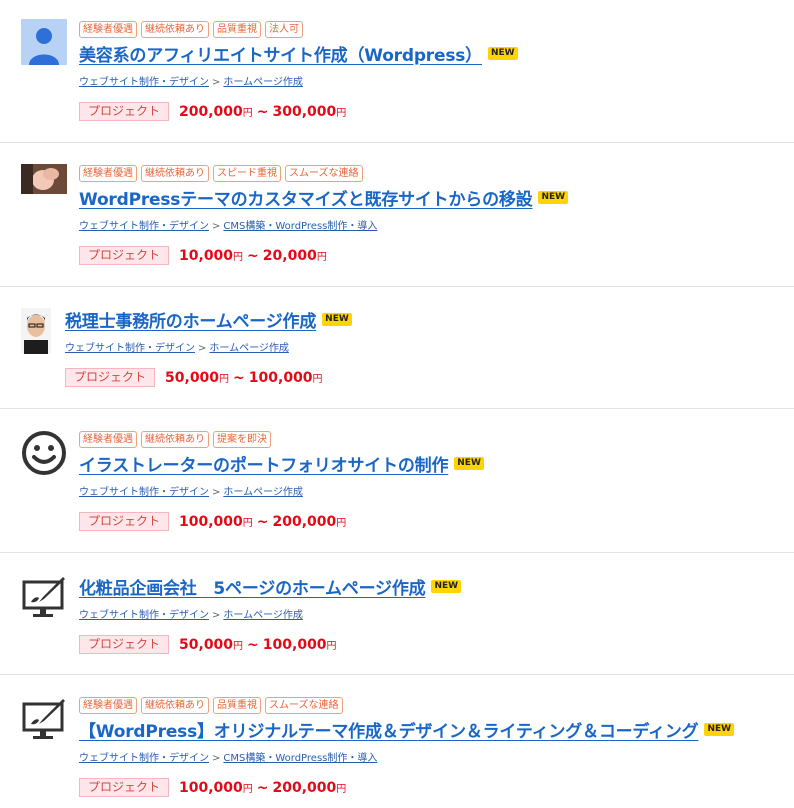  I want to click on tag: 法人可, so click(284, 29).